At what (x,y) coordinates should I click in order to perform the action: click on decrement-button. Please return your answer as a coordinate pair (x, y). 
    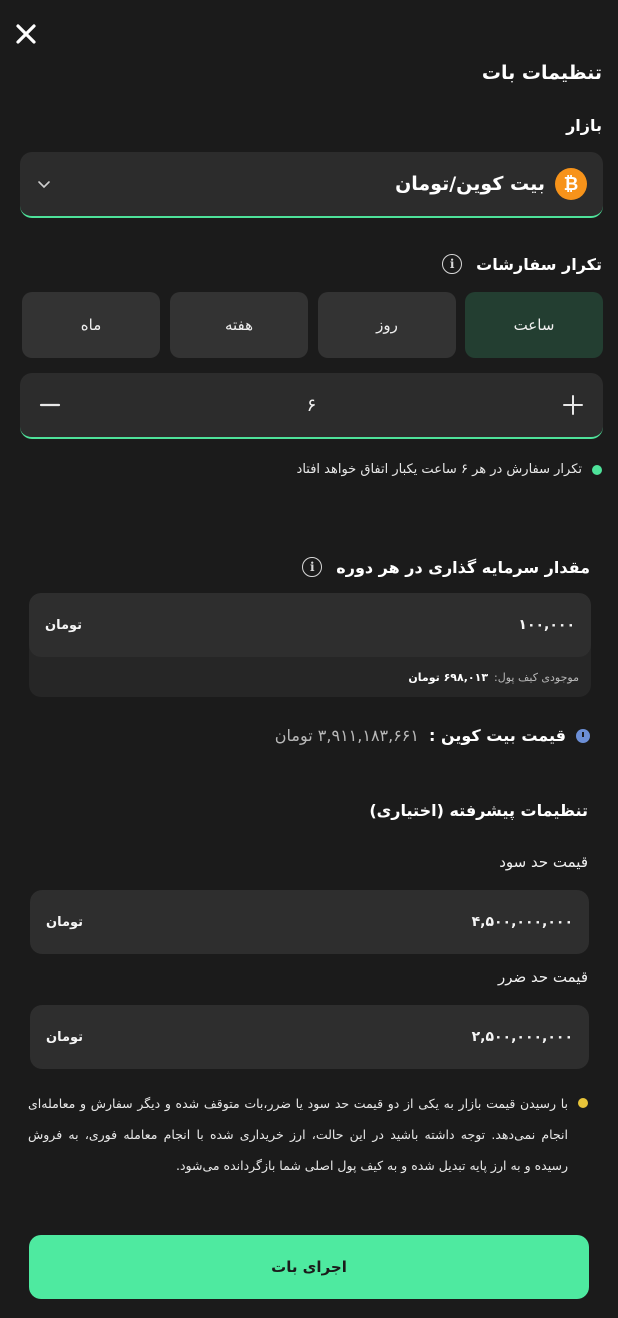
    Looking at the image, I should click on (50, 405).